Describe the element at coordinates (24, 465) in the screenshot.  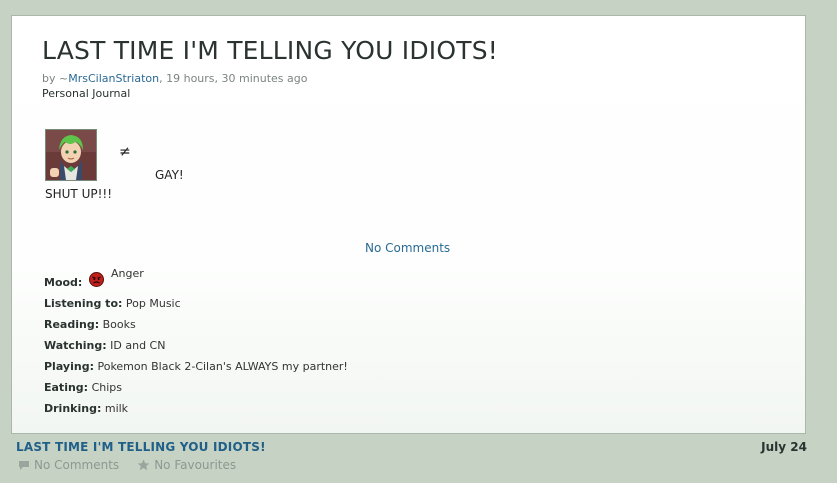
I see `comment-icon` at that location.